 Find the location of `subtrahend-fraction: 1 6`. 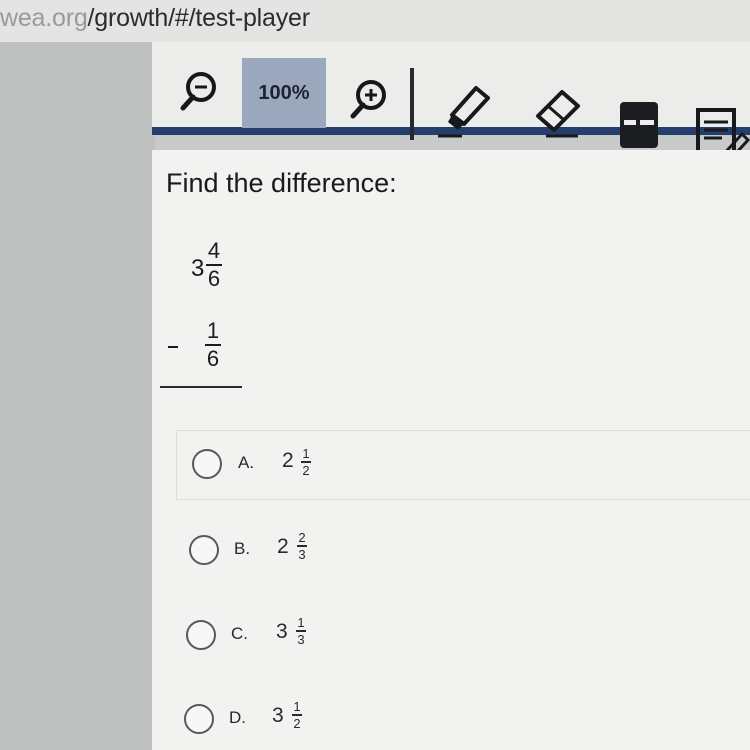

subtrahend-fraction: 1 6 is located at coordinates (213, 345).